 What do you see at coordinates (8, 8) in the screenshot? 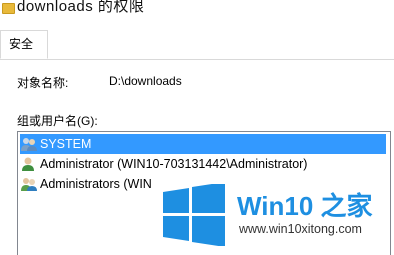
I see `folder-icon` at bounding box center [8, 8].